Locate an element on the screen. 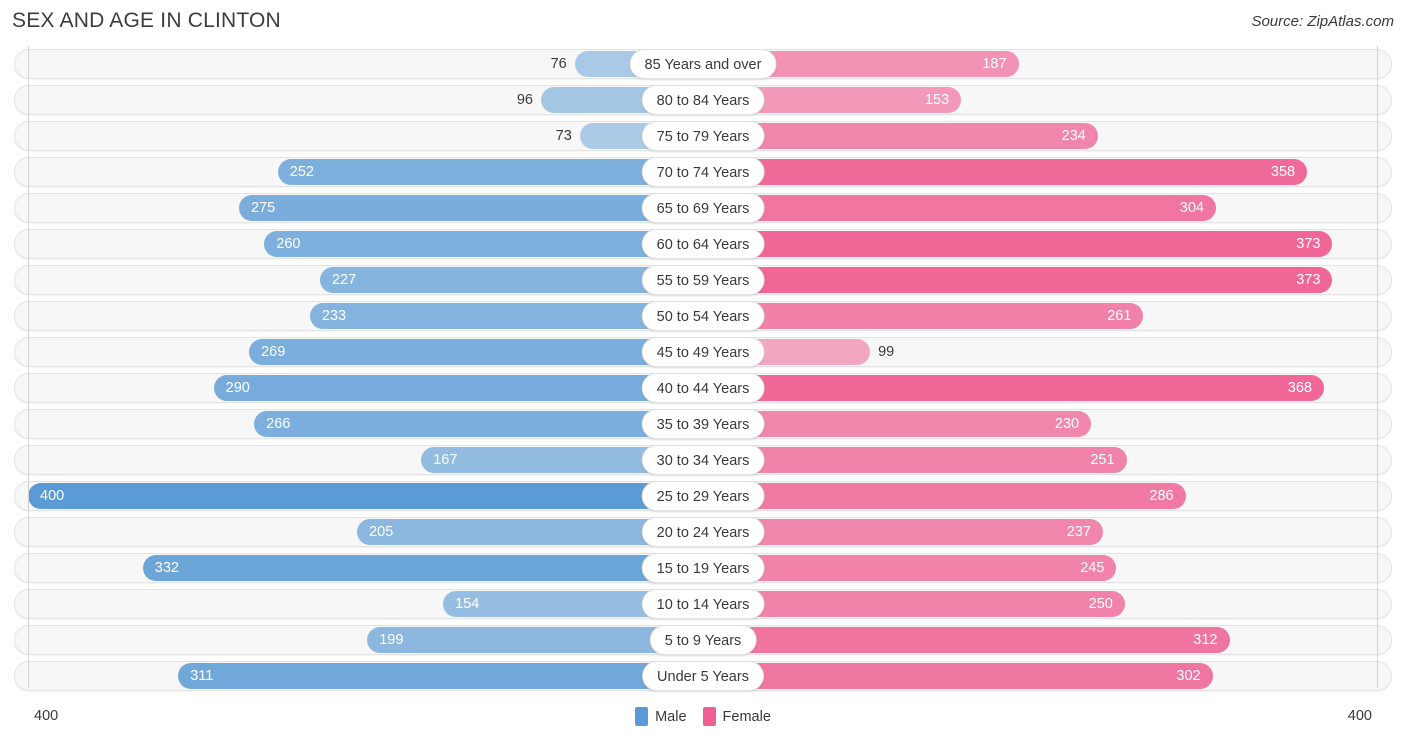  chart-row: 400 286 25 to 29 Years is located at coordinates (703, 496).